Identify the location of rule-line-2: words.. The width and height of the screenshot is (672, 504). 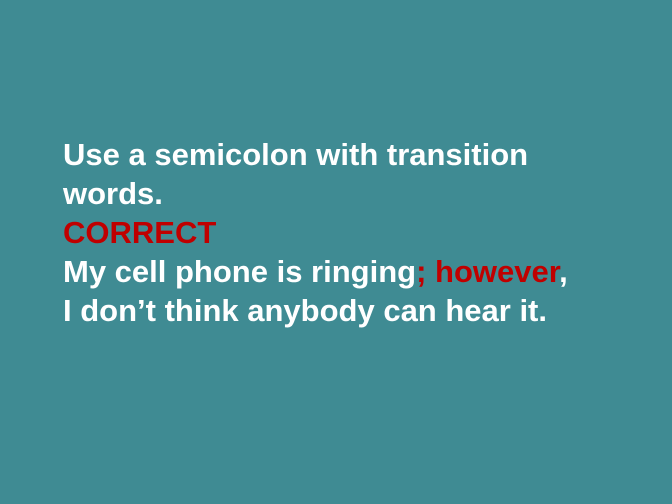
(113, 193).